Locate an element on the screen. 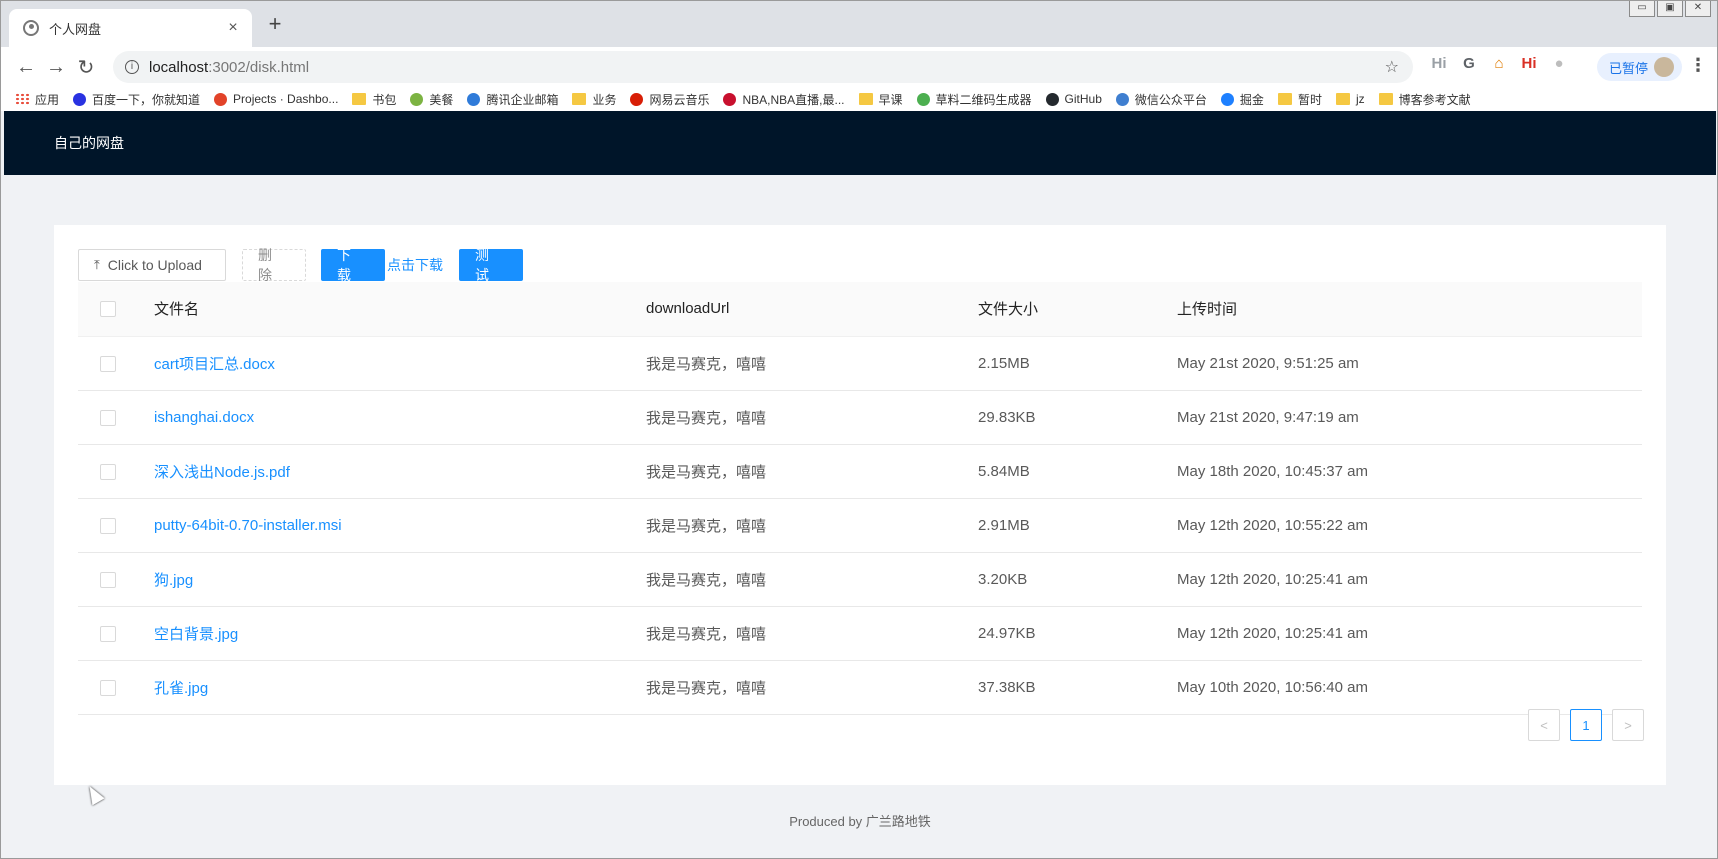 Image resolution: width=1718 pixels, height=859 pixels. folder-icon is located at coordinates (1342, 99).